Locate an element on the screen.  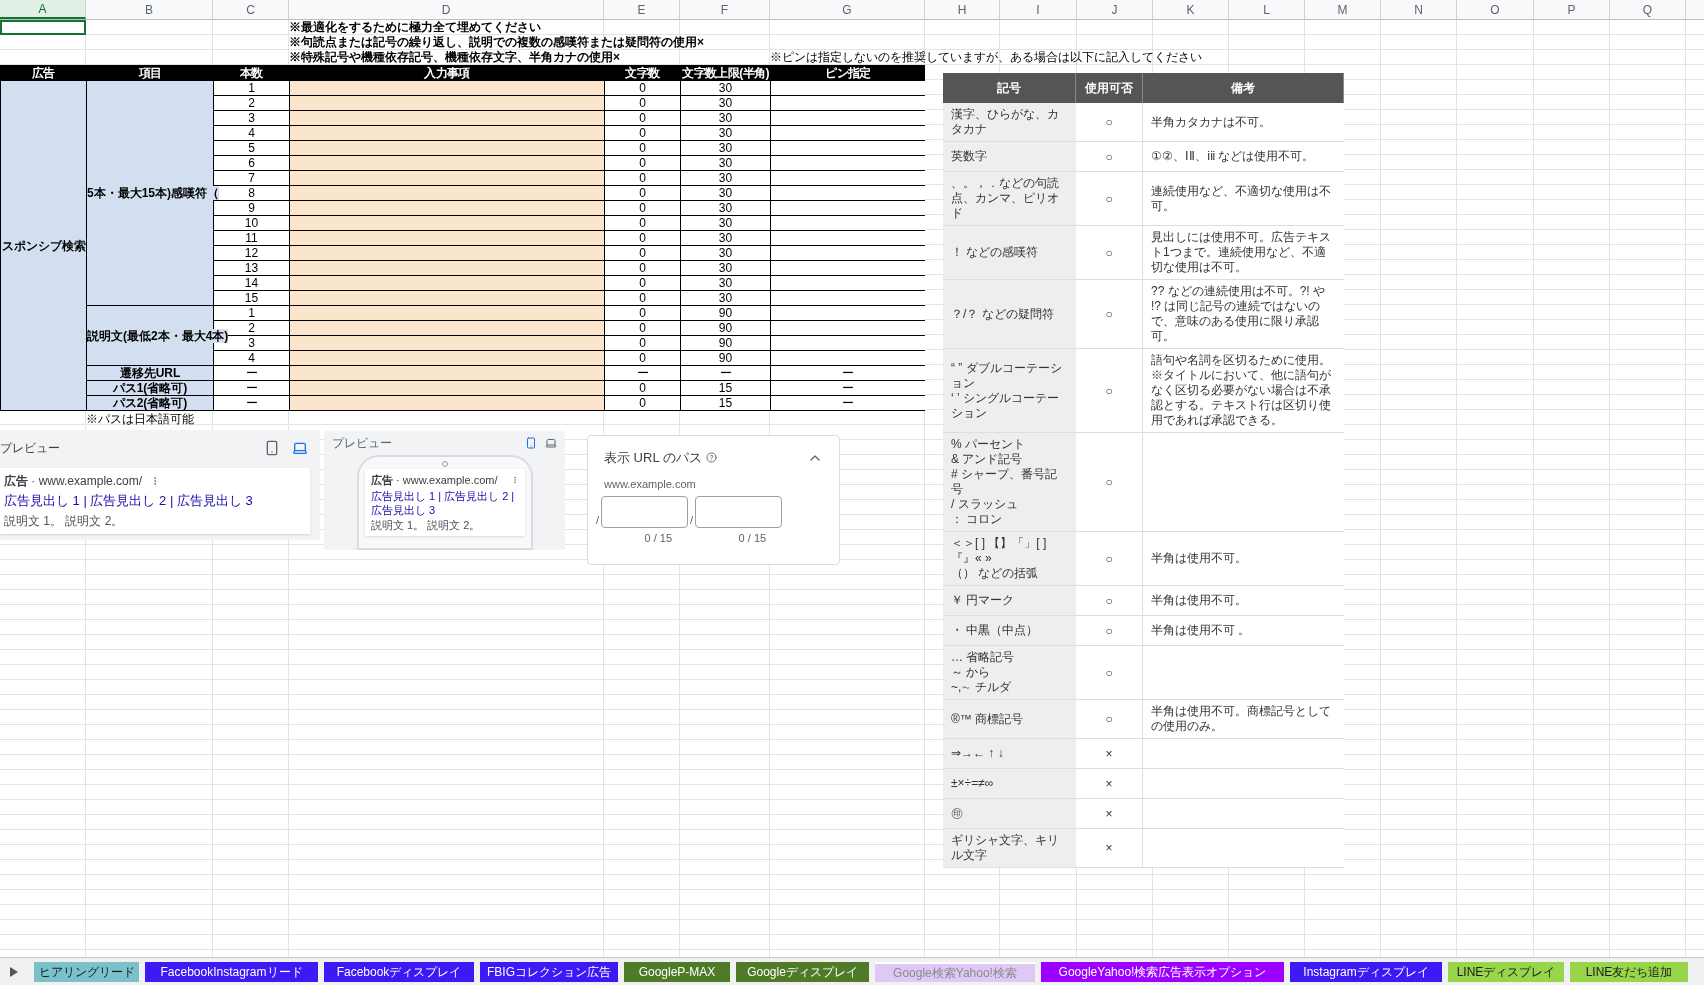
sheet-tab: ヒアリングリード is located at coordinates (86, 971).